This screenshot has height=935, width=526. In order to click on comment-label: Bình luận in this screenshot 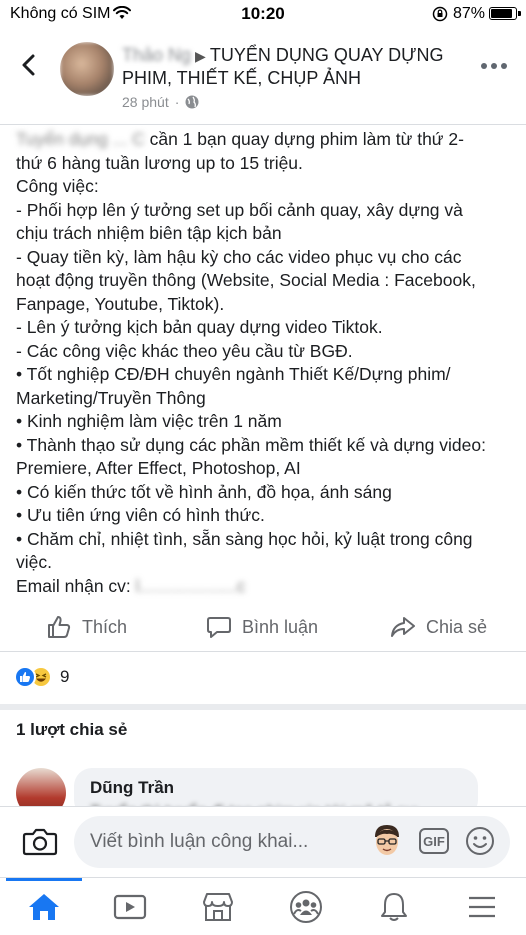, I will do `click(280, 626)`.